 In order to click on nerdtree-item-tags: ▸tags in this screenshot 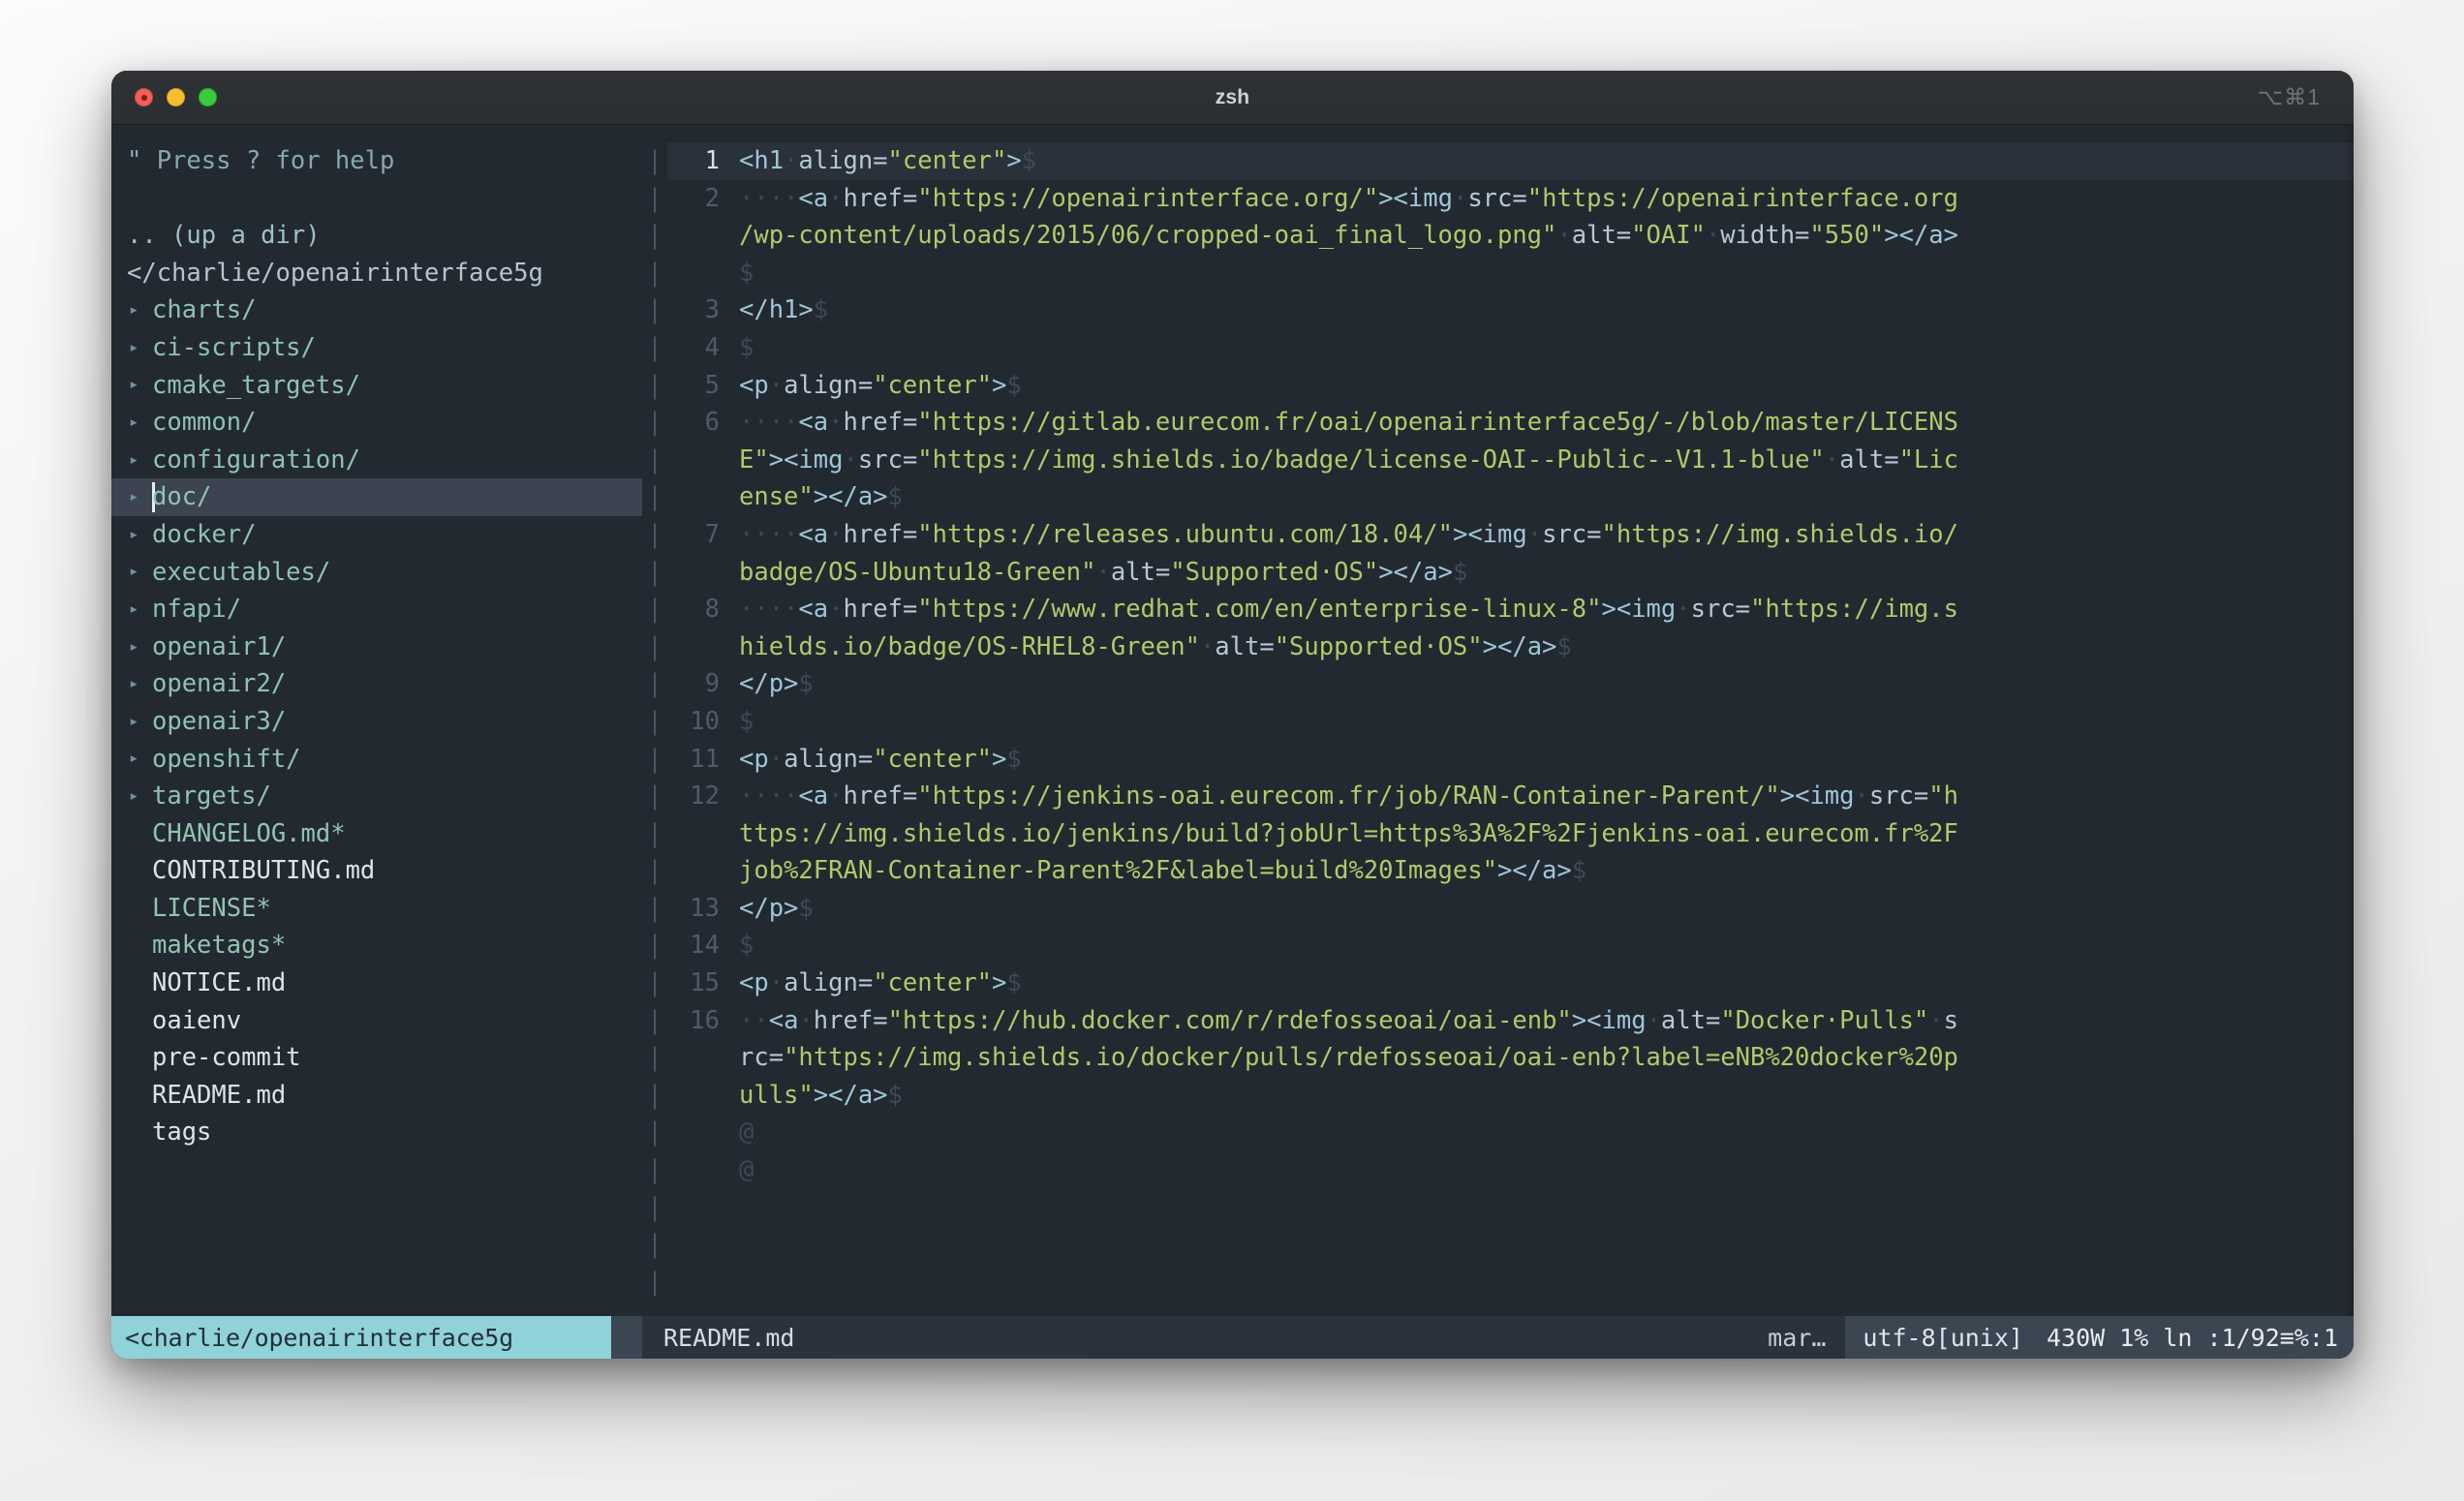, I will do `click(377, 1132)`.